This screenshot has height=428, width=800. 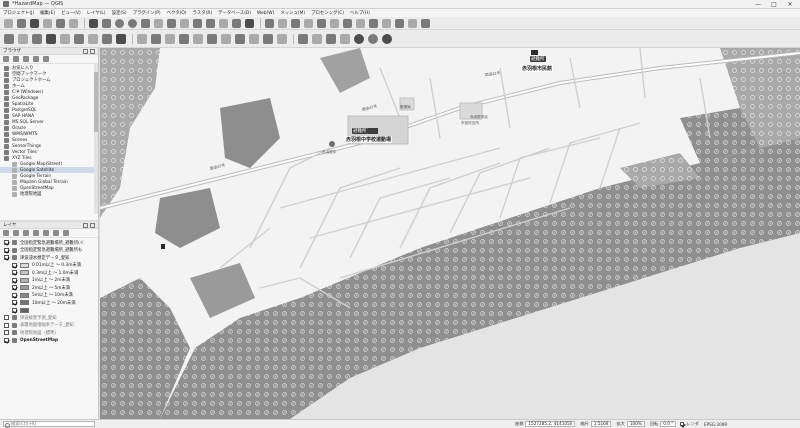 I want to click on menu-database: データベース(D), so click(x=234, y=13).